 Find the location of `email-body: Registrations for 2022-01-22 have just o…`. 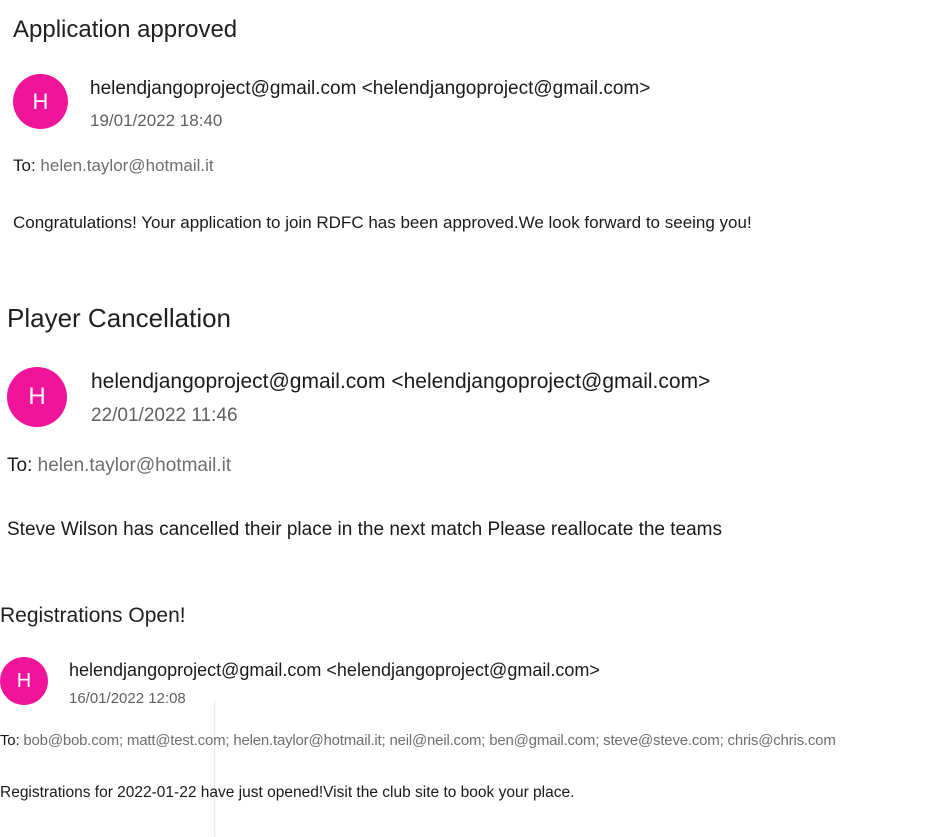

email-body: Registrations for 2022-01-22 have just o… is located at coordinates (287, 792).